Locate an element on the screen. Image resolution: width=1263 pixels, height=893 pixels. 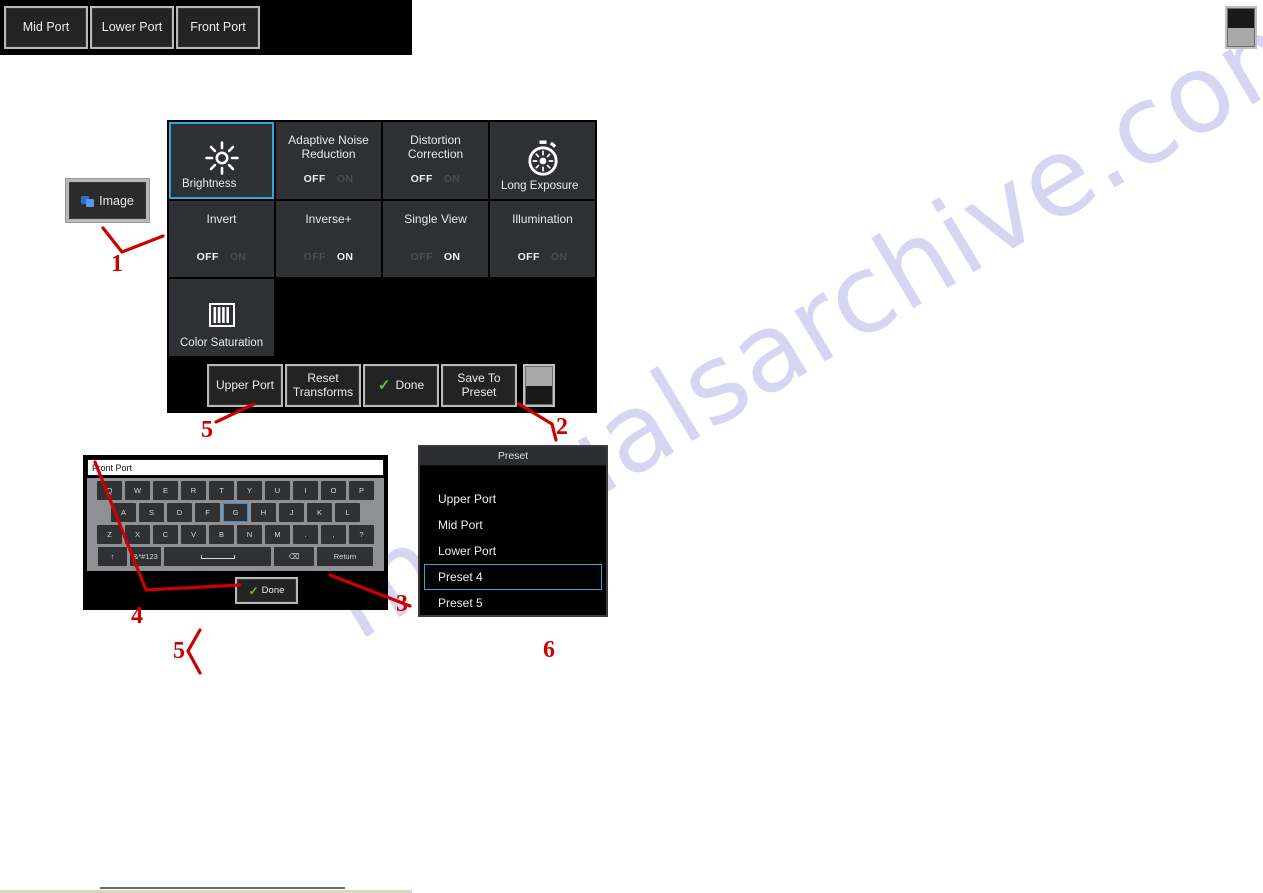
tile-long-exposure: Long Exposure is located at coordinates (542, 160).